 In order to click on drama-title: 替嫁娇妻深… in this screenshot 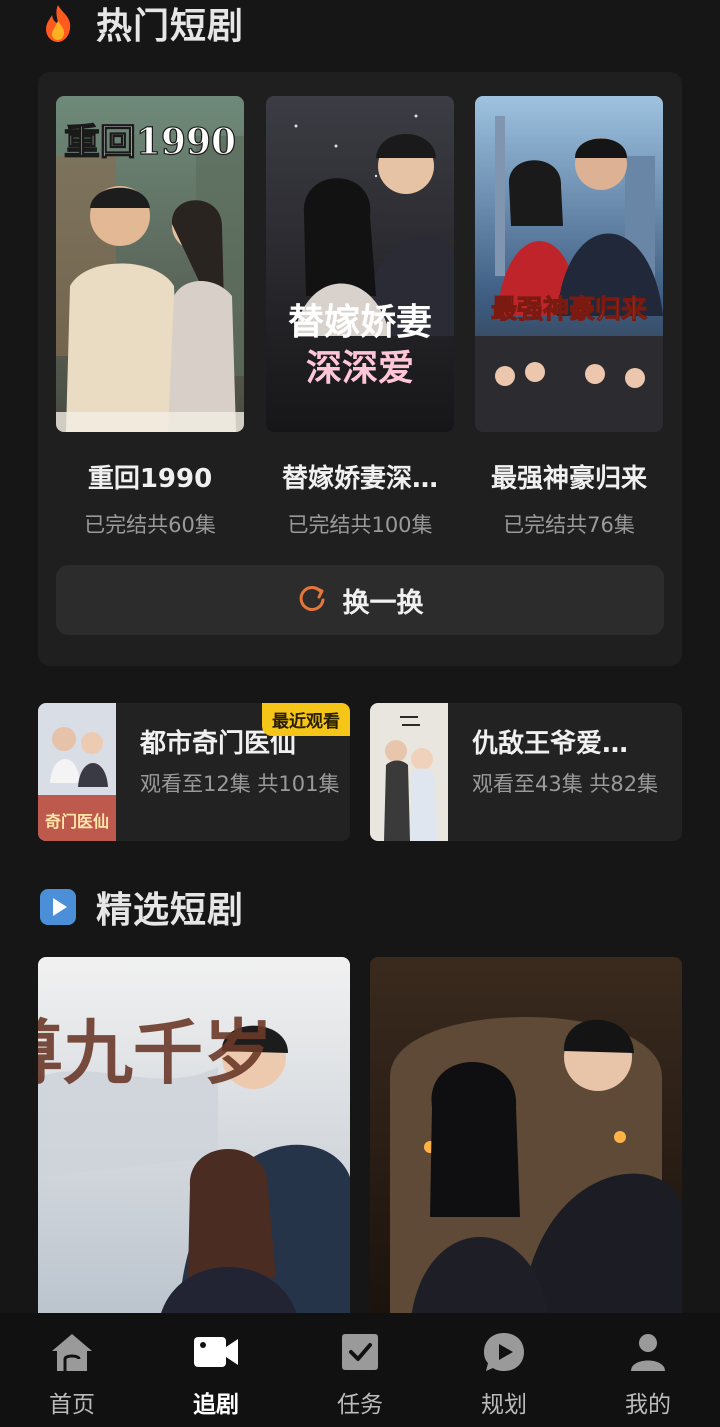, I will do `click(359, 479)`.